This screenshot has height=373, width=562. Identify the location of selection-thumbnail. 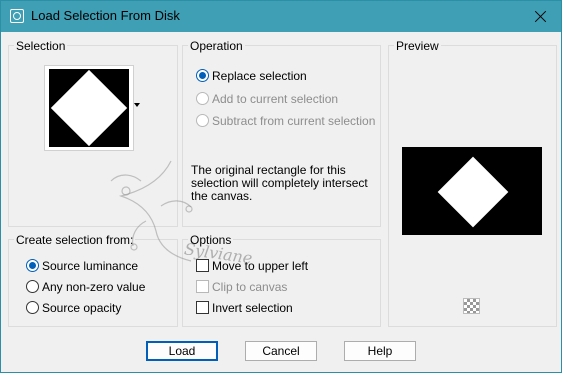
(89, 108).